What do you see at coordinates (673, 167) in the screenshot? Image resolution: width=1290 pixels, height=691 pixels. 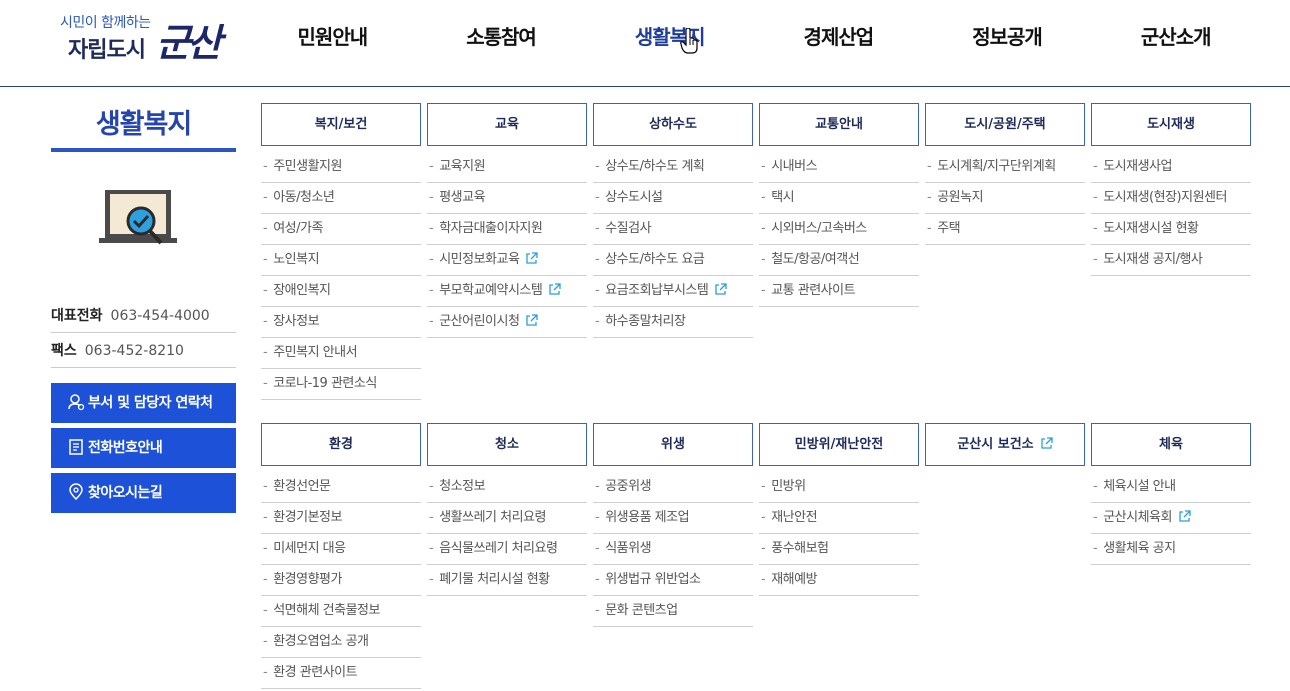 I see `menu-link: - 상수도/하수도 계획` at bounding box center [673, 167].